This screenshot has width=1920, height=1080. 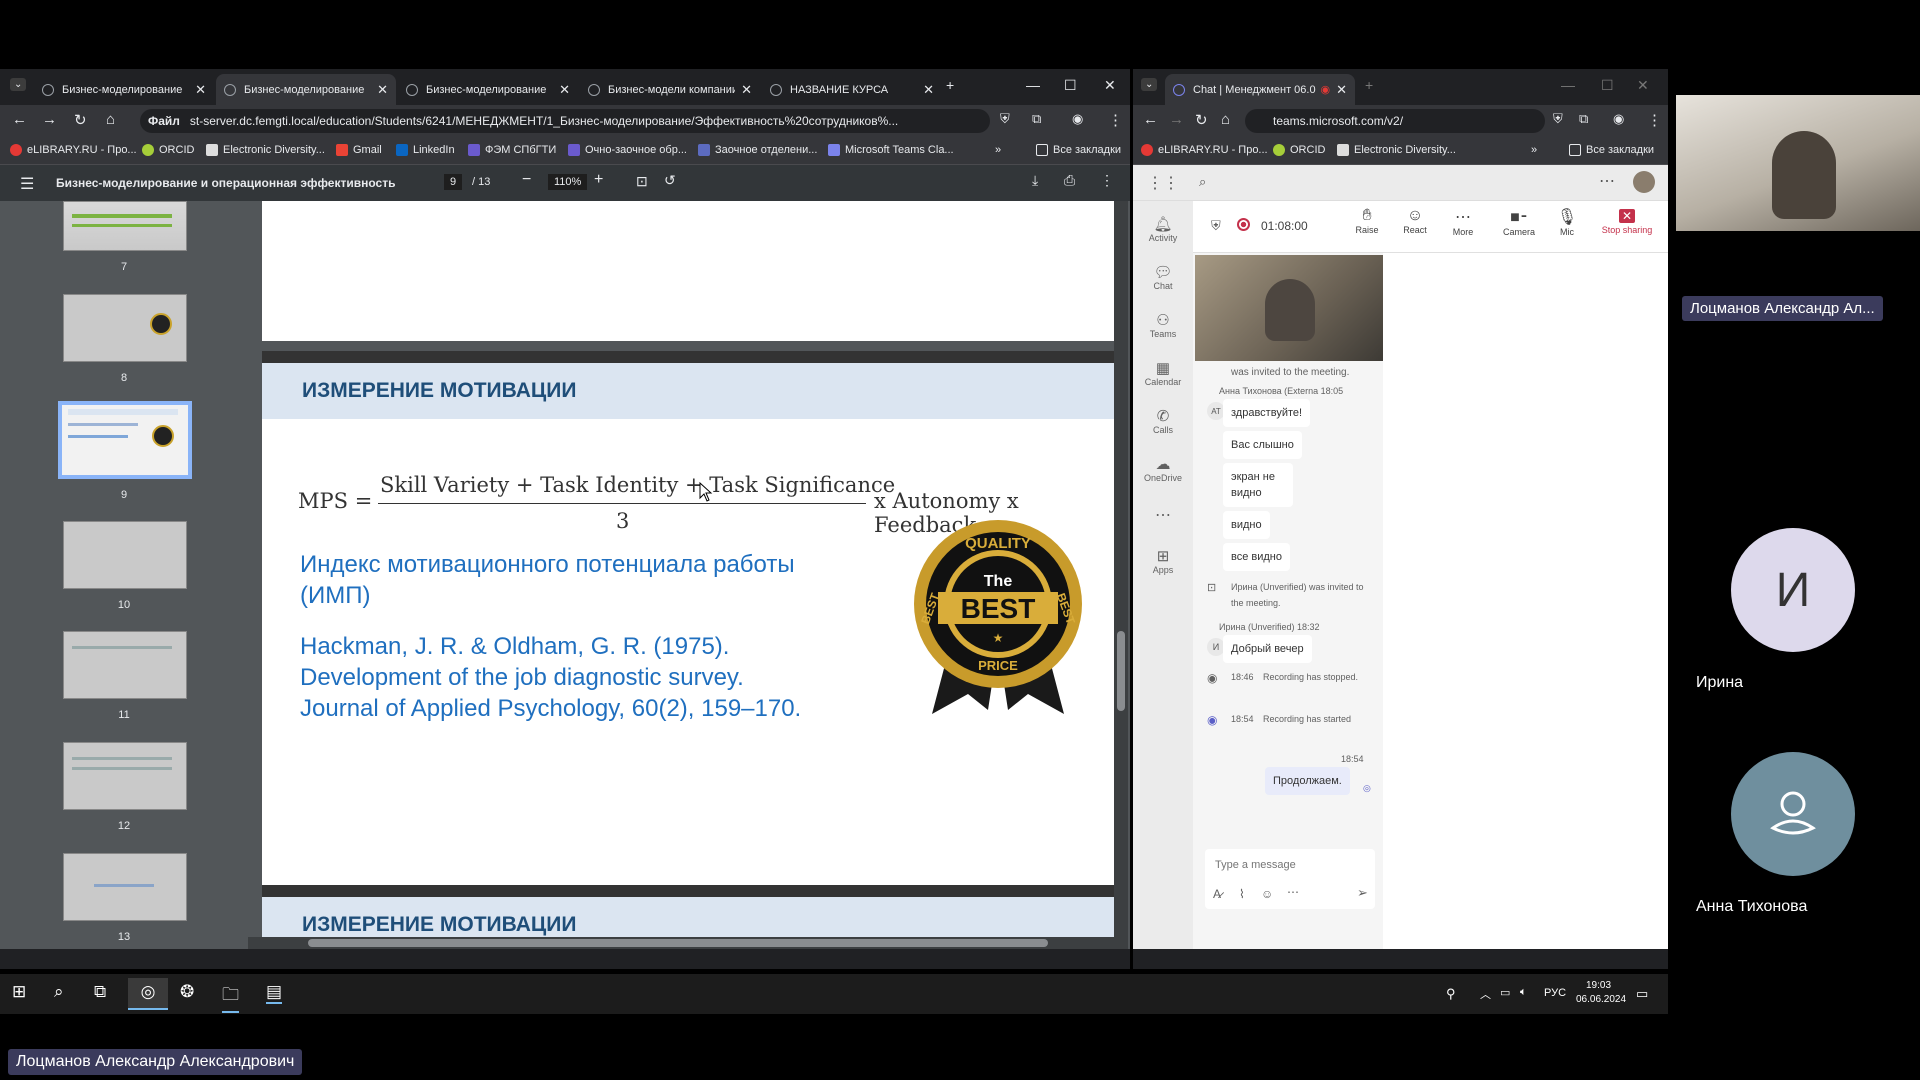 I want to click on volume-icon: 🔈︎, so click(x=1523, y=992).